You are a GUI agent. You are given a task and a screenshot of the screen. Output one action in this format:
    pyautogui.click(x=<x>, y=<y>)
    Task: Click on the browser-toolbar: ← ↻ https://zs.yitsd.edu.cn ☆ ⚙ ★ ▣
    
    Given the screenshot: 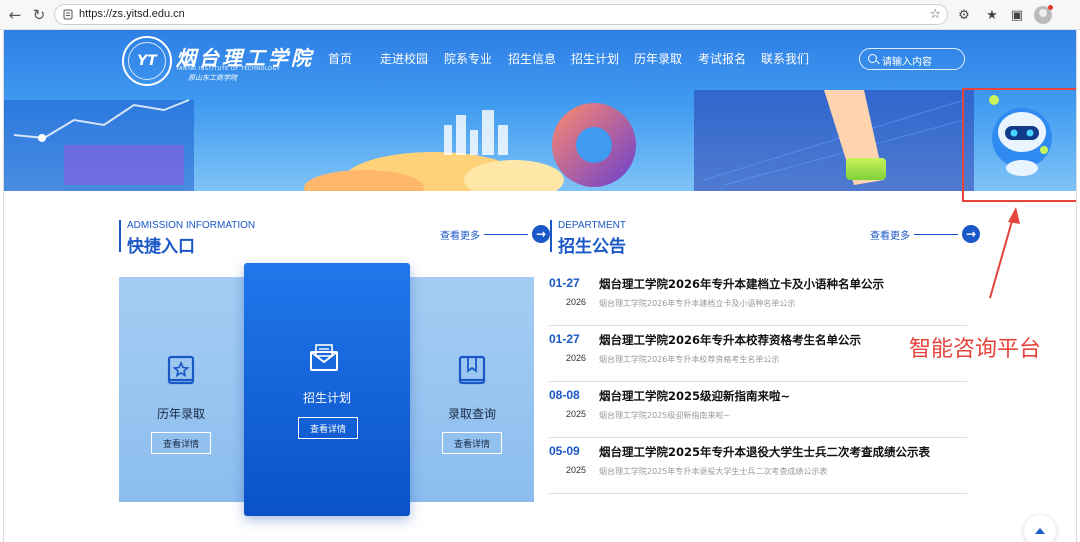 What is the action you would take?
    pyautogui.click(x=540, y=15)
    